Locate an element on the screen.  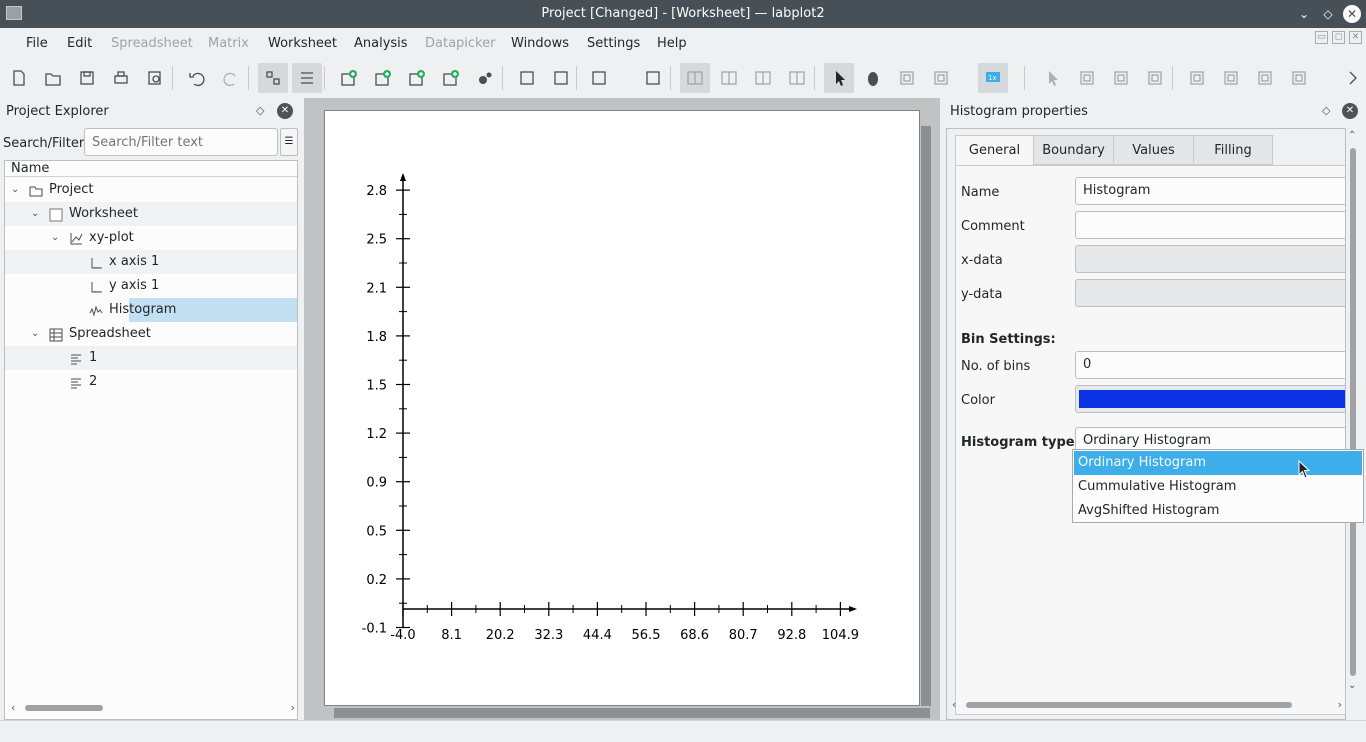
name-field: Histogram is located at coordinates (1210, 191).